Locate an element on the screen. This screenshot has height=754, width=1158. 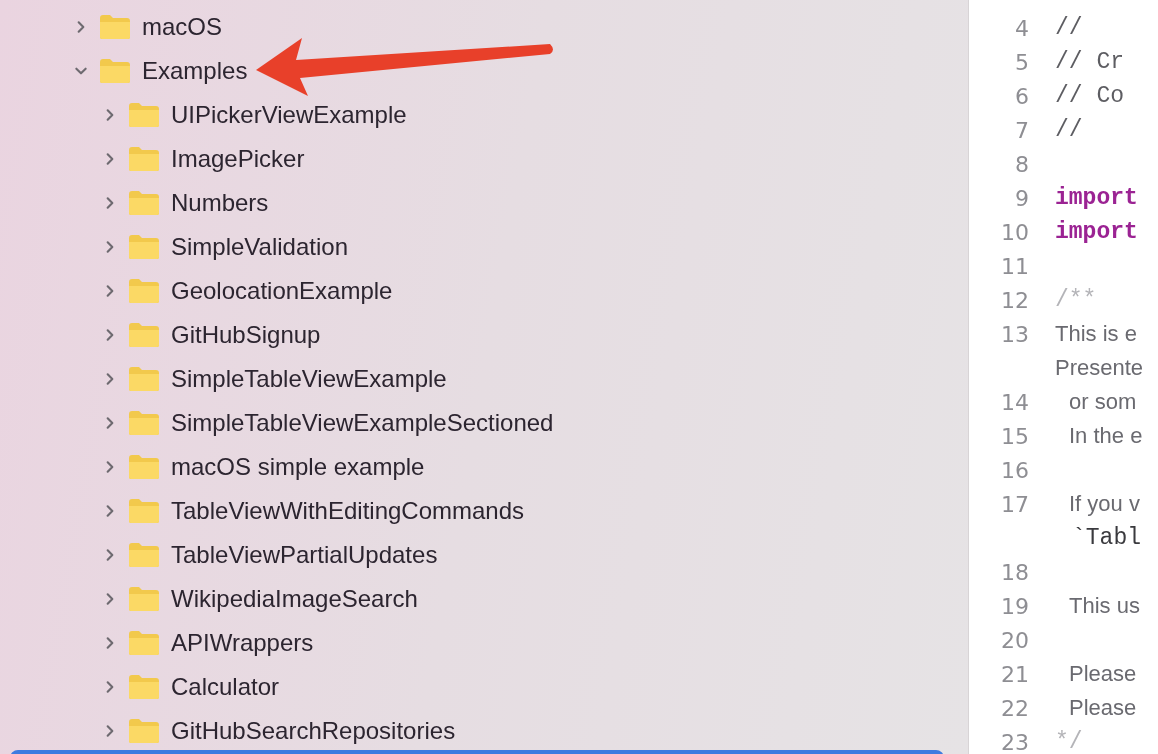
line-number: 14 is located at coordinates (1015, 402).